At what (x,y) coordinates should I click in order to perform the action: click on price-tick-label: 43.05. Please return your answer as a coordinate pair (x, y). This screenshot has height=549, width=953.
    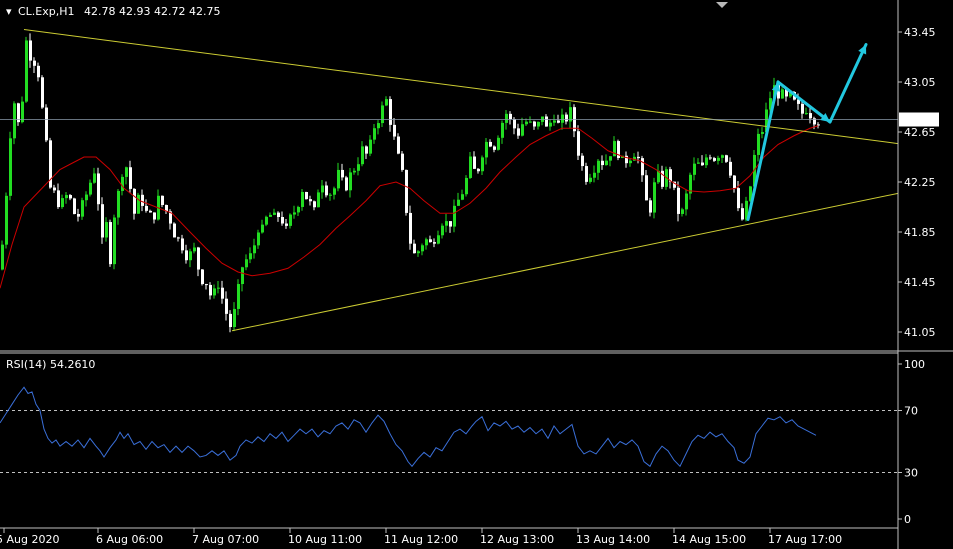
    Looking at the image, I should click on (920, 82).